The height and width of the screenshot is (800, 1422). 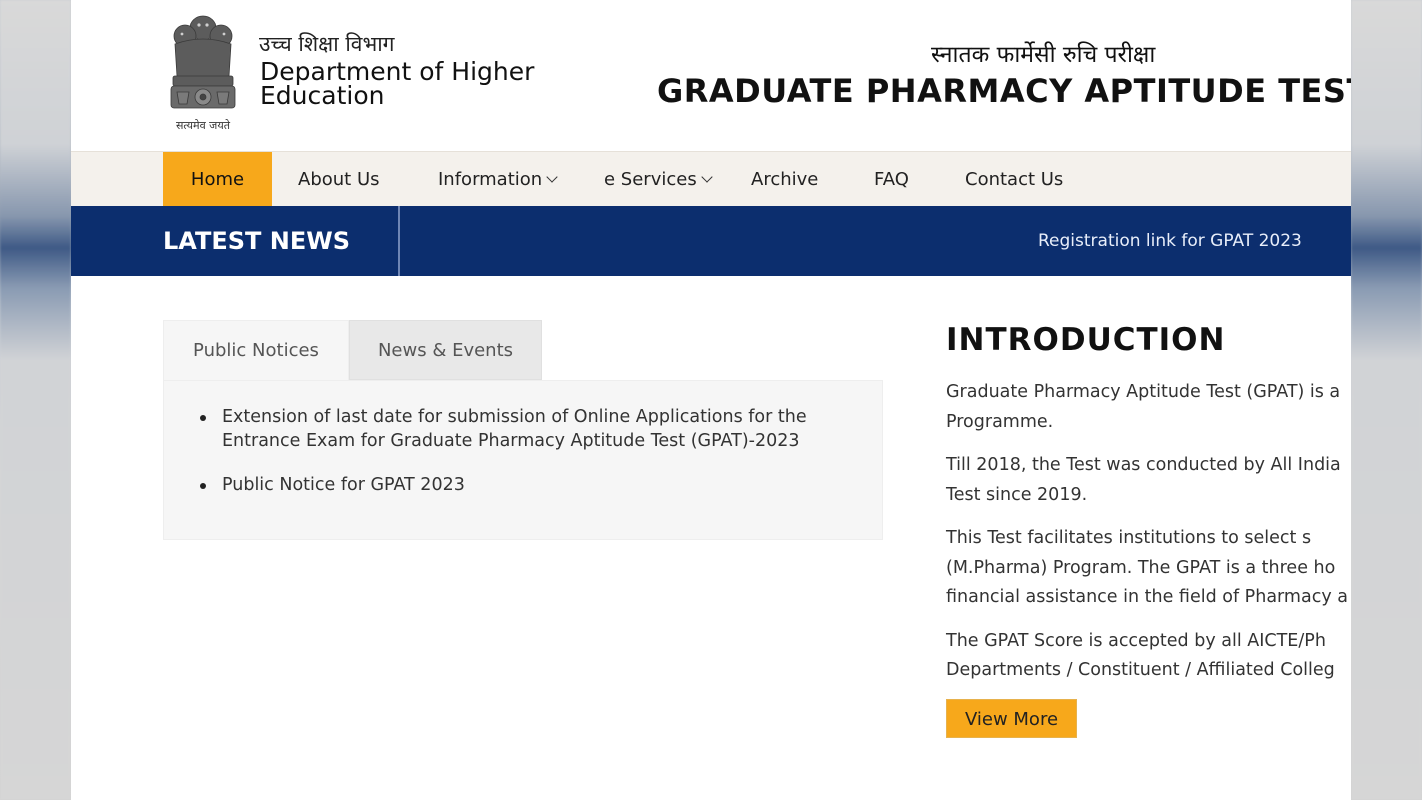 I want to click on nav-item-label: Information, so click(x=490, y=179).